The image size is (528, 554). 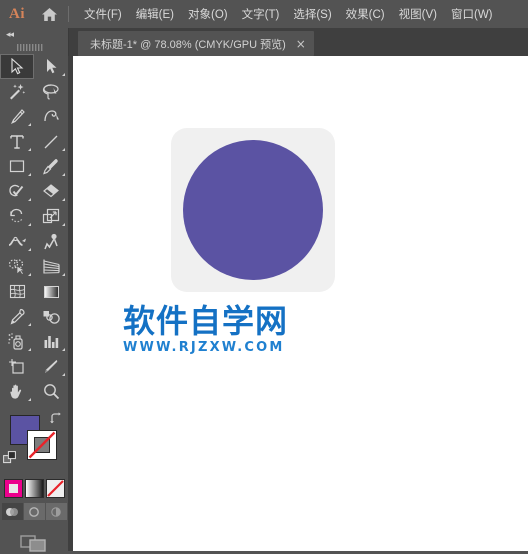 I want to click on document-tab-bar: 未标题-1* @ 78.08% (CMYK/GPU 预览) ×, so click(x=298, y=42).